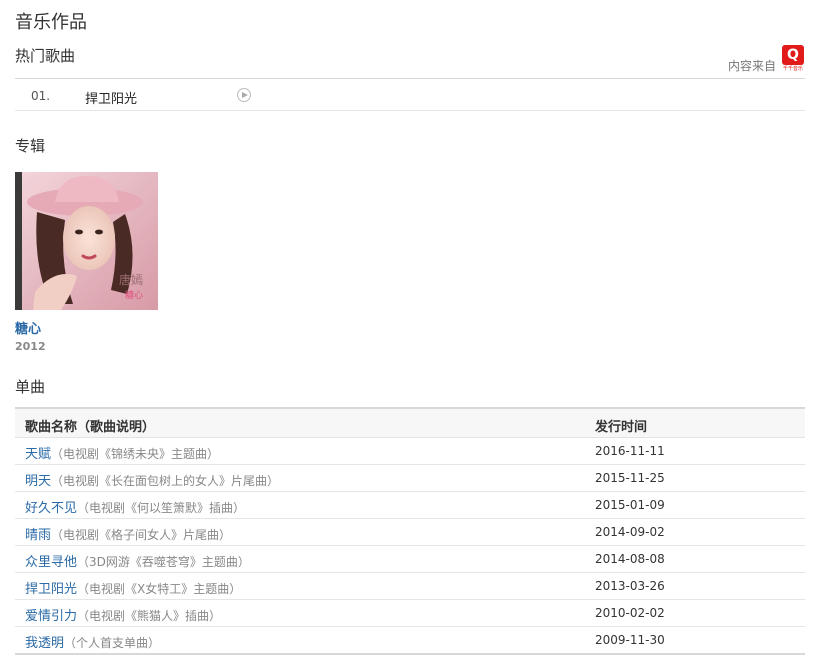 The height and width of the screenshot is (666, 816). I want to click on table-row: 爱情引力（电视剧《熊猫人》插曲） 2010-02-02, so click(410, 613).